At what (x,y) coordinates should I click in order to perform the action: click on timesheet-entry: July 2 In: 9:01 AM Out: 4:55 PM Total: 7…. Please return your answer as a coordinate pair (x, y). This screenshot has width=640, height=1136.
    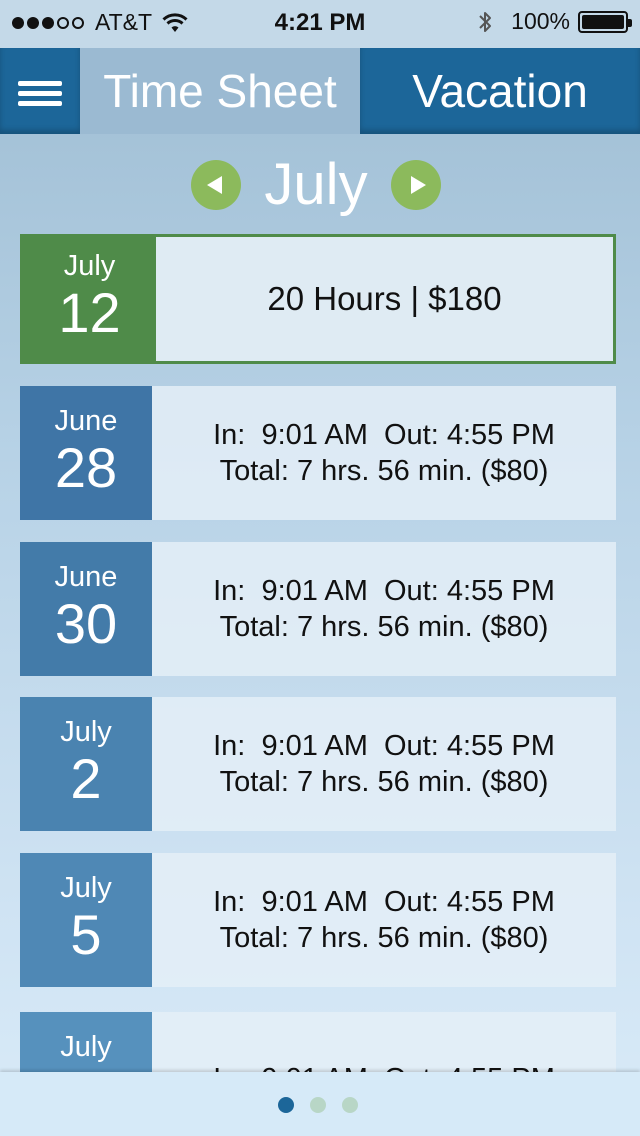
    Looking at the image, I should click on (318, 764).